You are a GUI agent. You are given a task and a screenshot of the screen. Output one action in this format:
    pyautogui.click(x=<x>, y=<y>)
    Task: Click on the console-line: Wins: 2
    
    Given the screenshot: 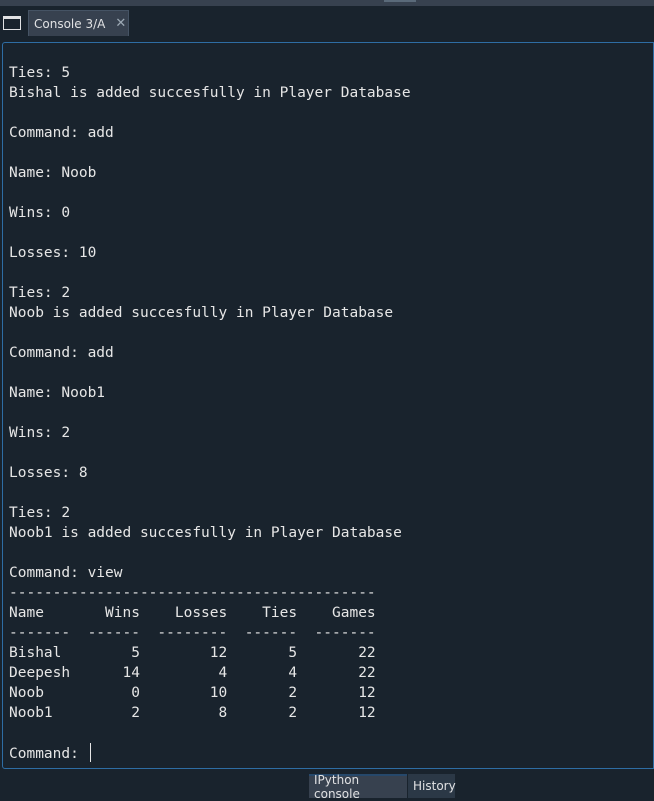 What is the action you would take?
    pyautogui.click(x=40, y=433)
    